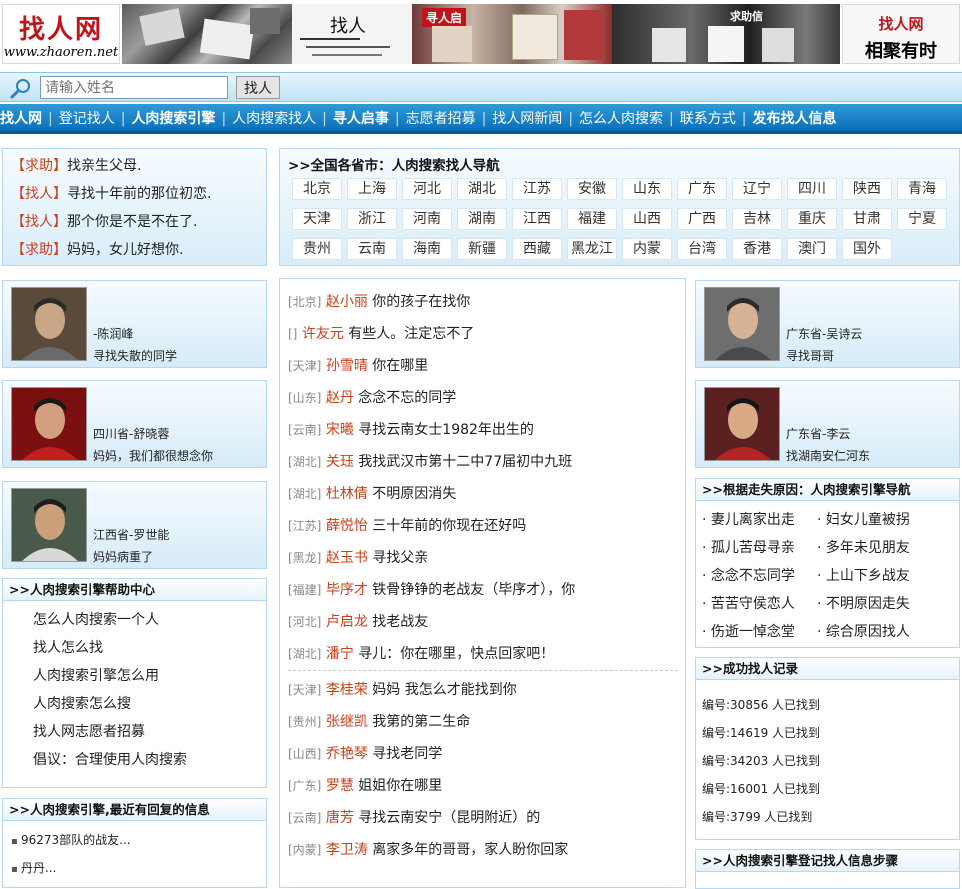  I want to click on region-link: 山东, so click(647, 189).